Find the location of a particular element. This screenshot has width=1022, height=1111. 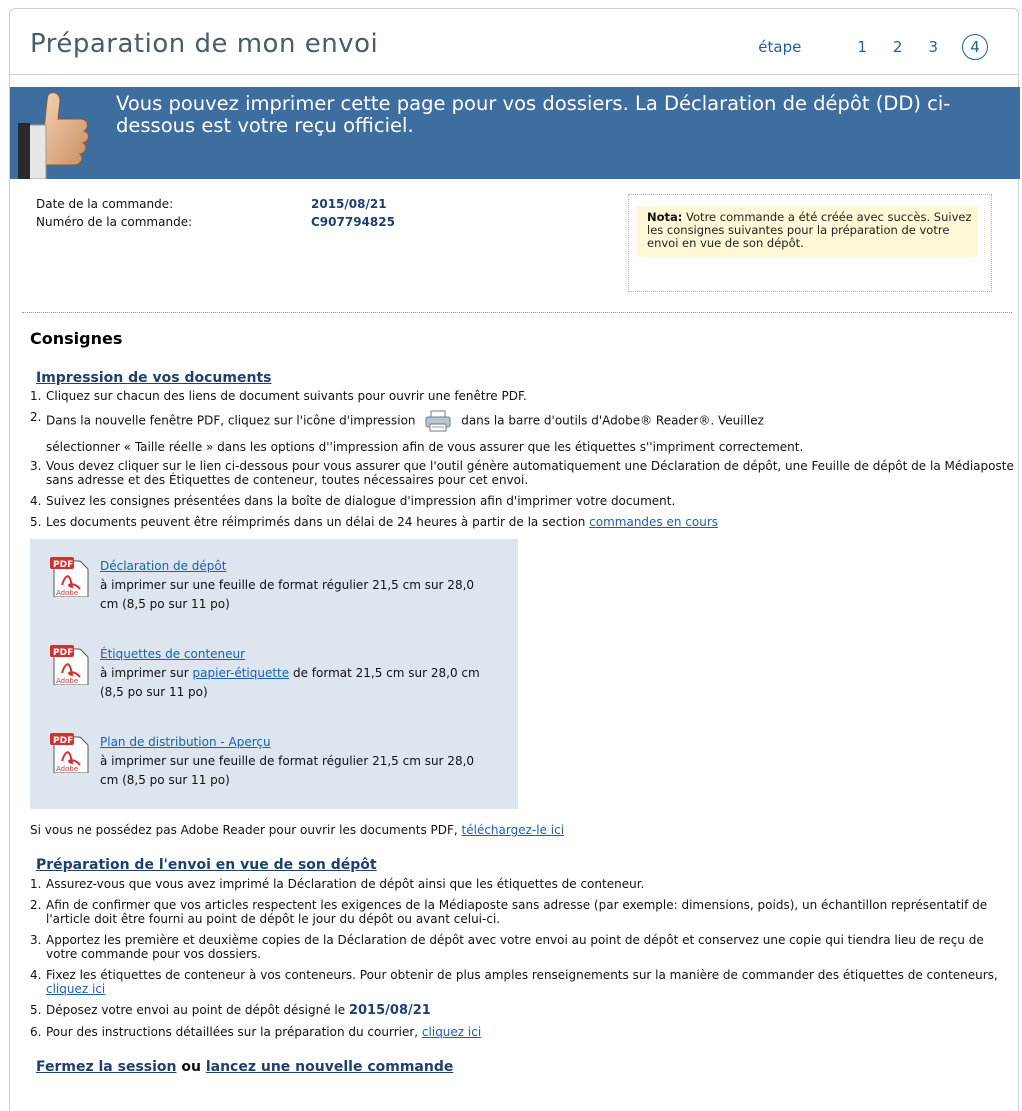

header-bar: Préparation de mon envoi étape 1 2 3 4 is located at coordinates (514, 42).